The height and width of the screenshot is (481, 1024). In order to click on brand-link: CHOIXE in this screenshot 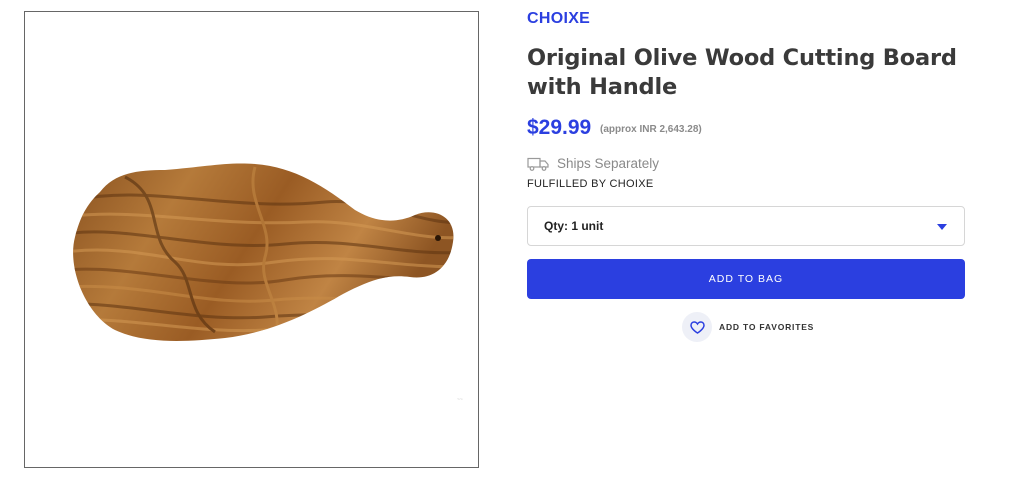, I will do `click(558, 19)`.